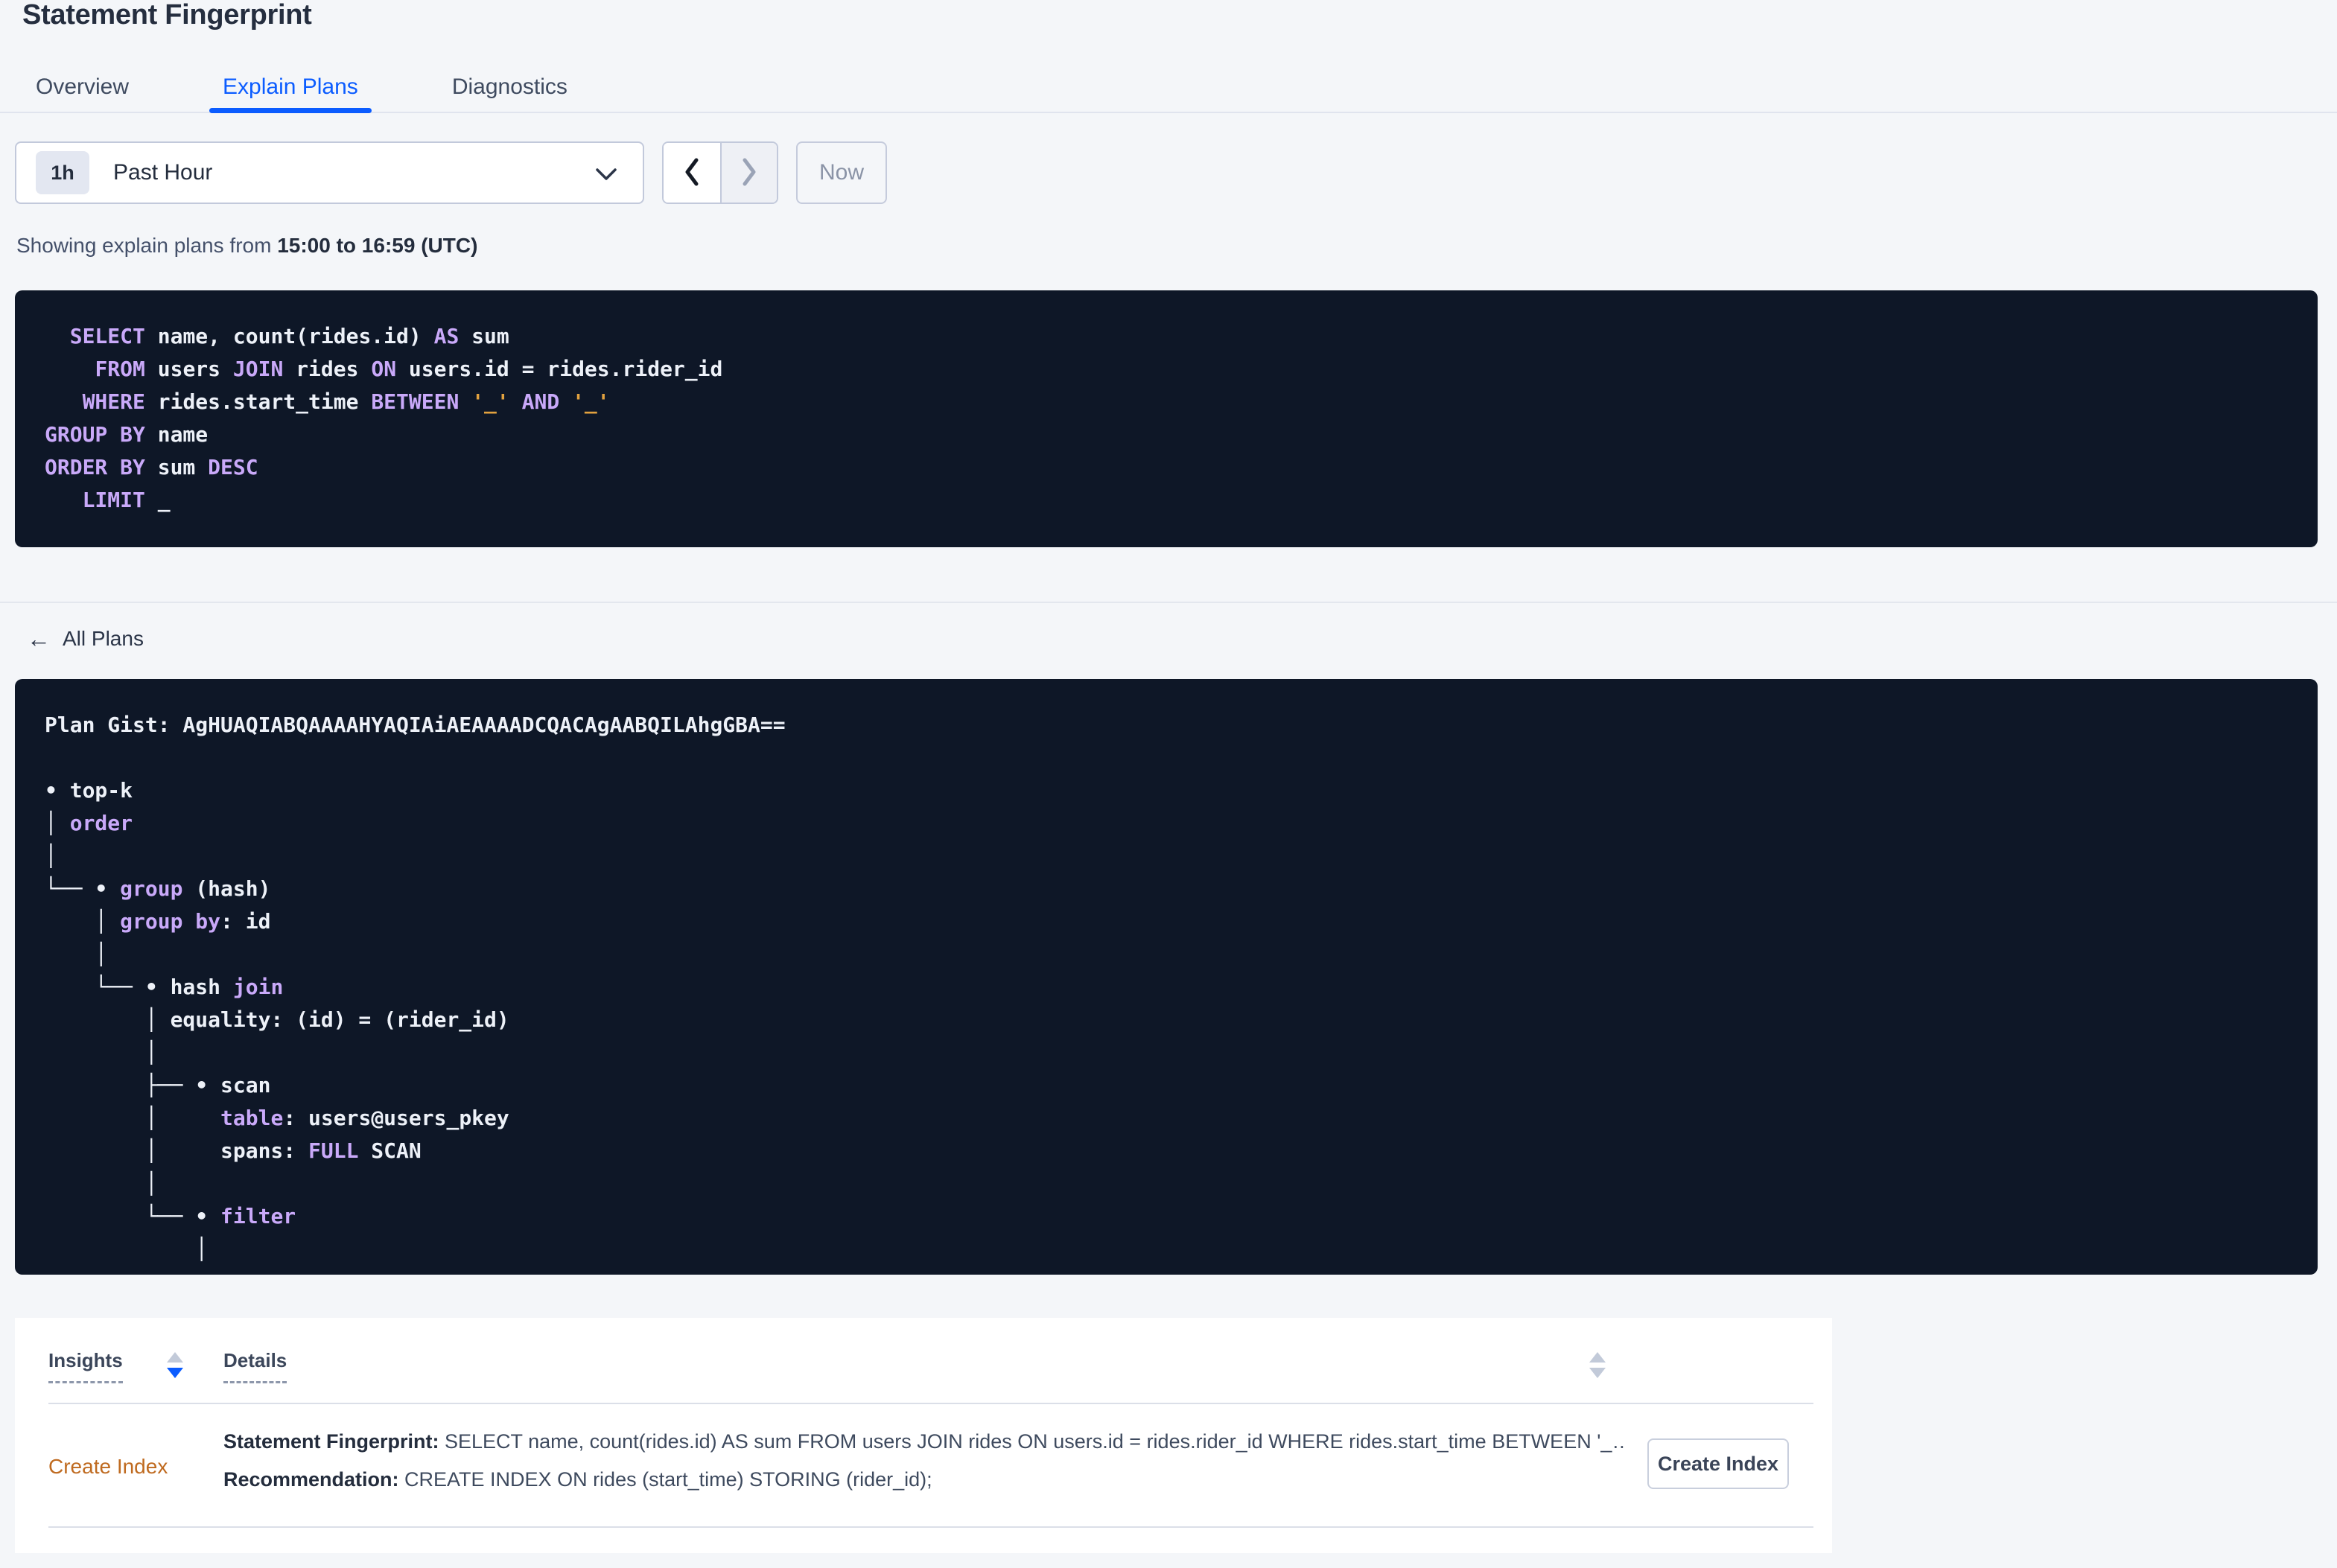 This screenshot has width=2337, height=1568. I want to click on sort-icon-details, so click(1598, 1365).